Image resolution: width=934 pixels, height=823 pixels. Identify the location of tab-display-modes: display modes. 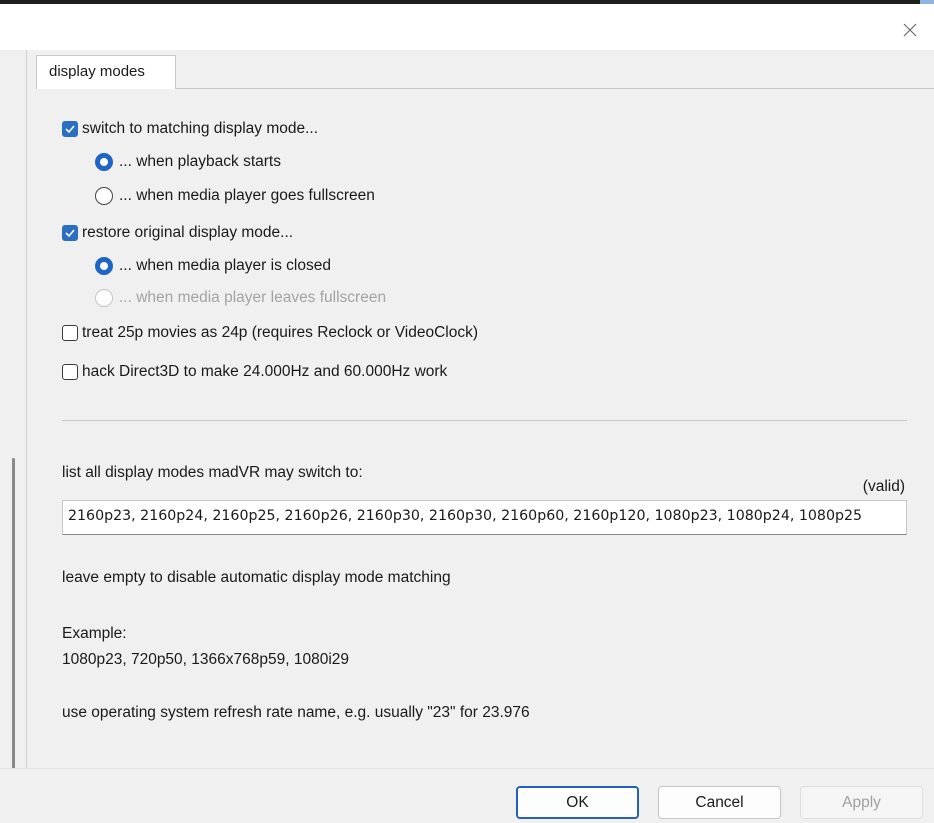
(106, 72).